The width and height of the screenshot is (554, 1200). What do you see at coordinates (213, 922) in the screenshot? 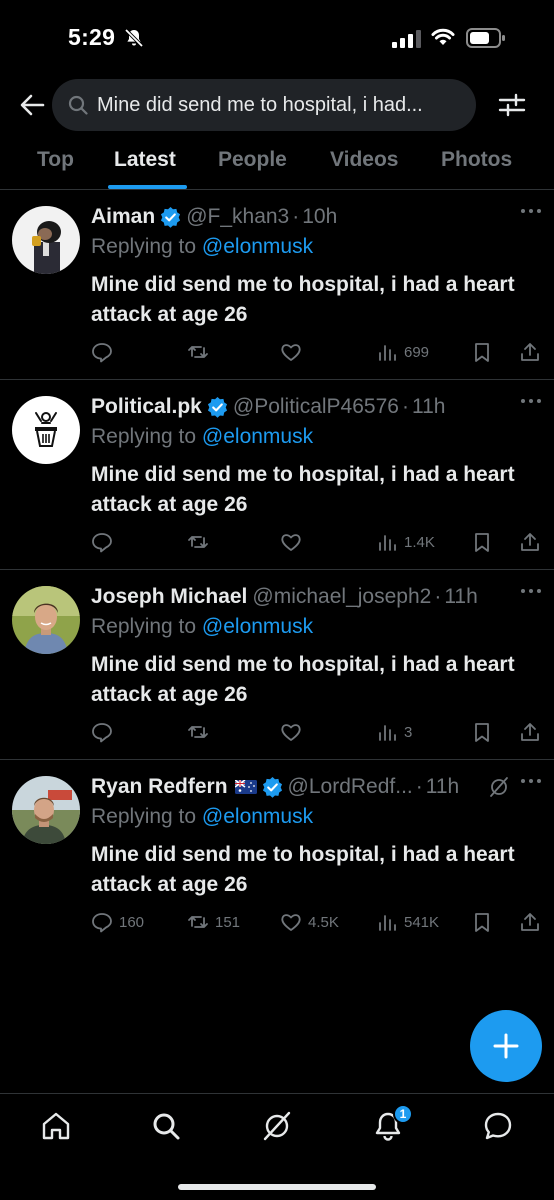
I see `retweet-button: 151` at bounding box center [213, 922].